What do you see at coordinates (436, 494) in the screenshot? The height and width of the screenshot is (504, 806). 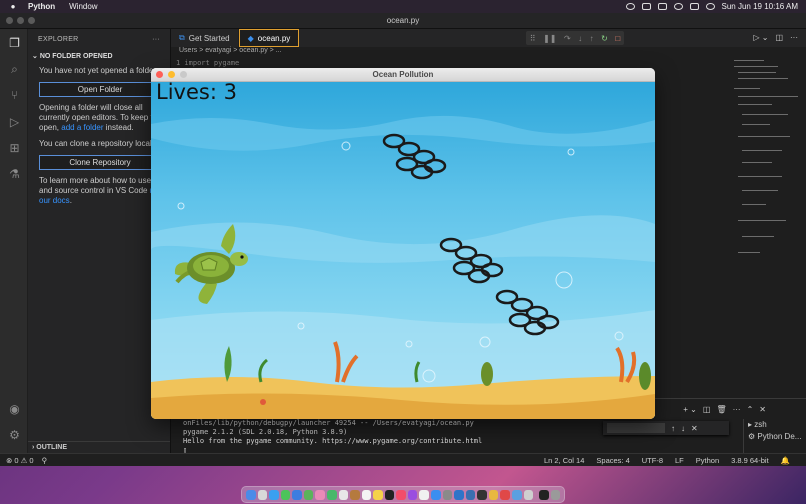 I see `appstore-icon` at bounding box center [436, 494].